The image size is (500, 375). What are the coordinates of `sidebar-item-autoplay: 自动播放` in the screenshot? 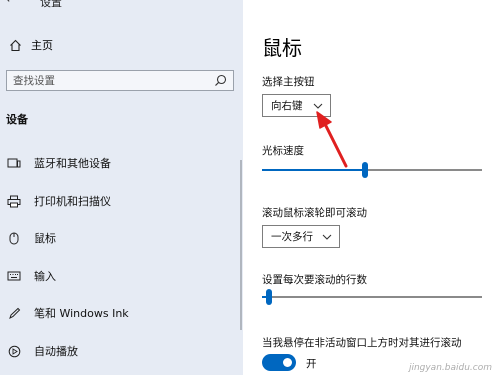 It's located at (42, 351).